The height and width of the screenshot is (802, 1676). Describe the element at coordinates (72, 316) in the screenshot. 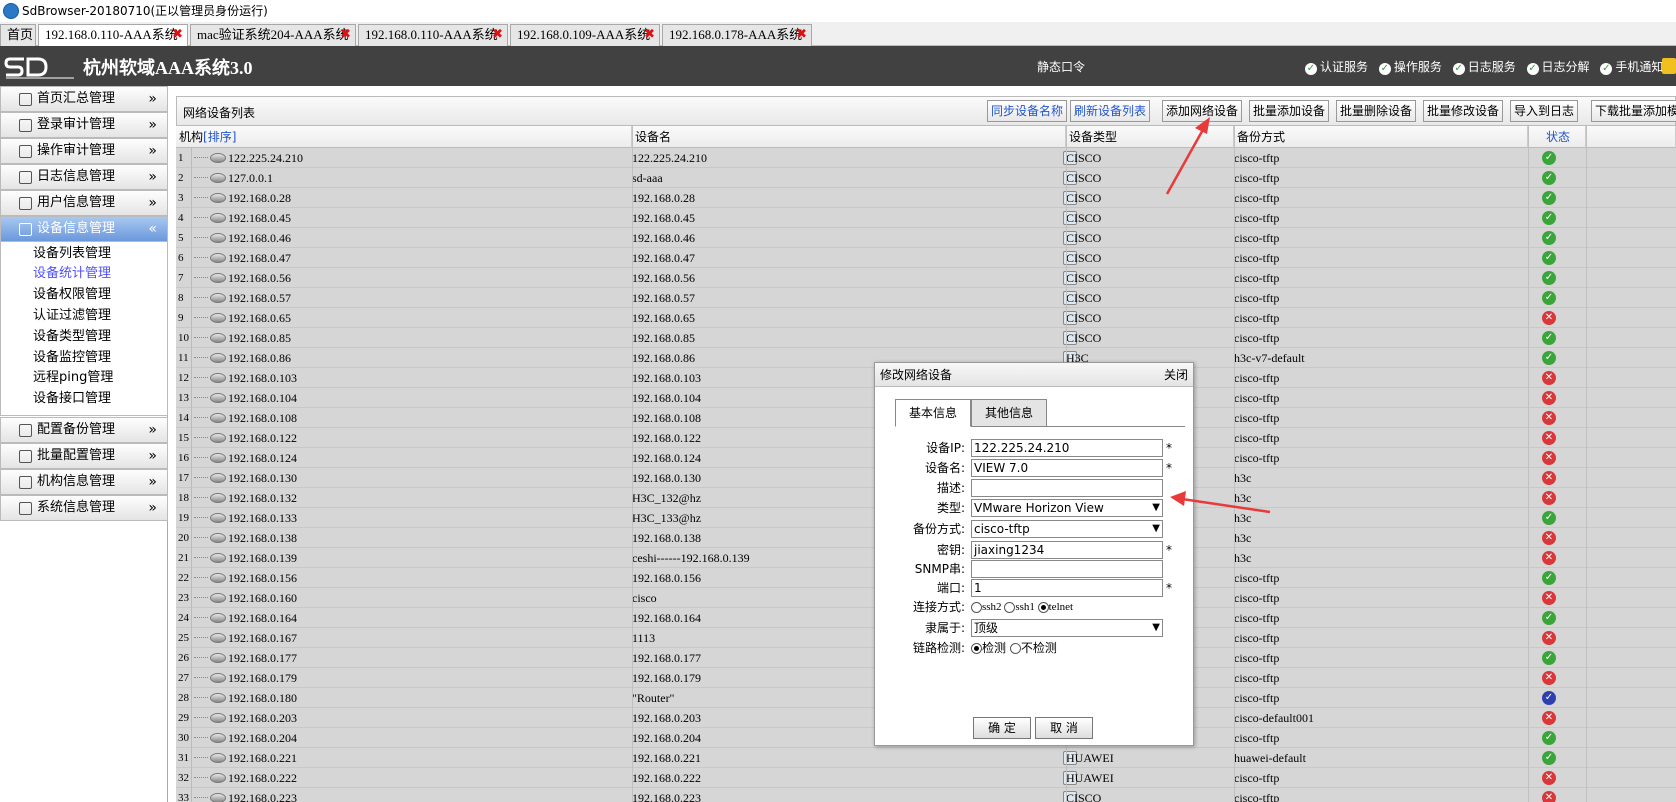

I see `submenu-auth-filter: 认证过滤管理` at that location.